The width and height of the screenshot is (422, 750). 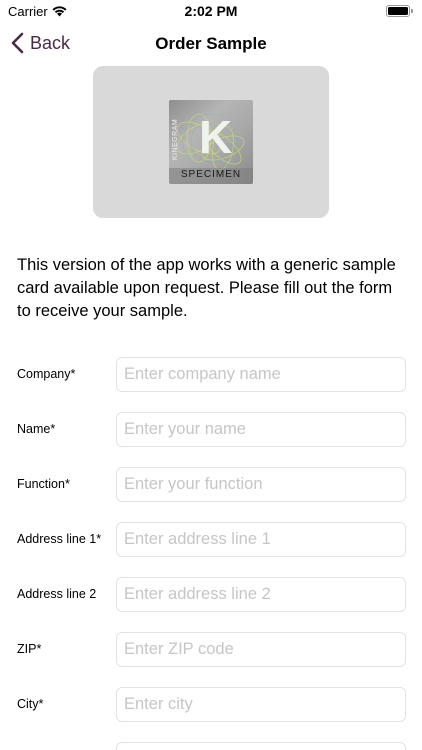 What do you see at coordinates (261, 746) in the screenshot?
I see `next-field-input` at bounding box center [261, 746].